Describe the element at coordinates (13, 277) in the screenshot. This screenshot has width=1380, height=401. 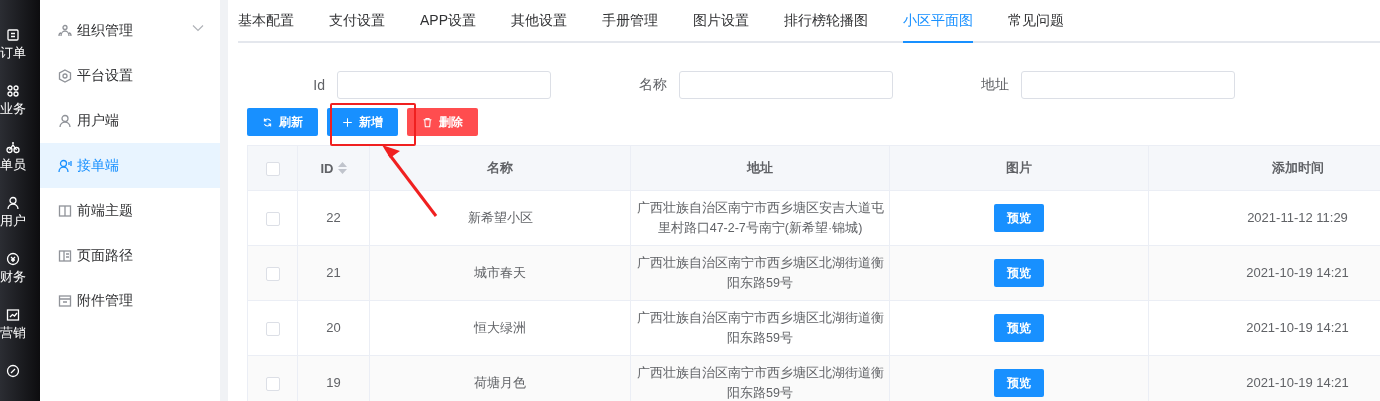
I see `rail-menu-item: 财务` at that location.